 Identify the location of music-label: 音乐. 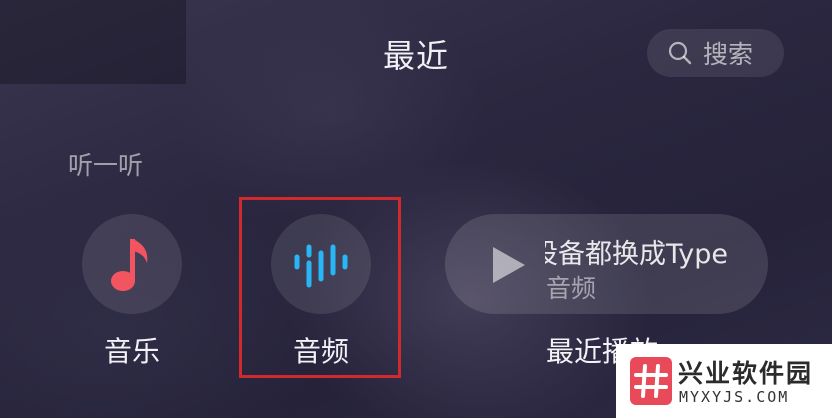
(131, 351).